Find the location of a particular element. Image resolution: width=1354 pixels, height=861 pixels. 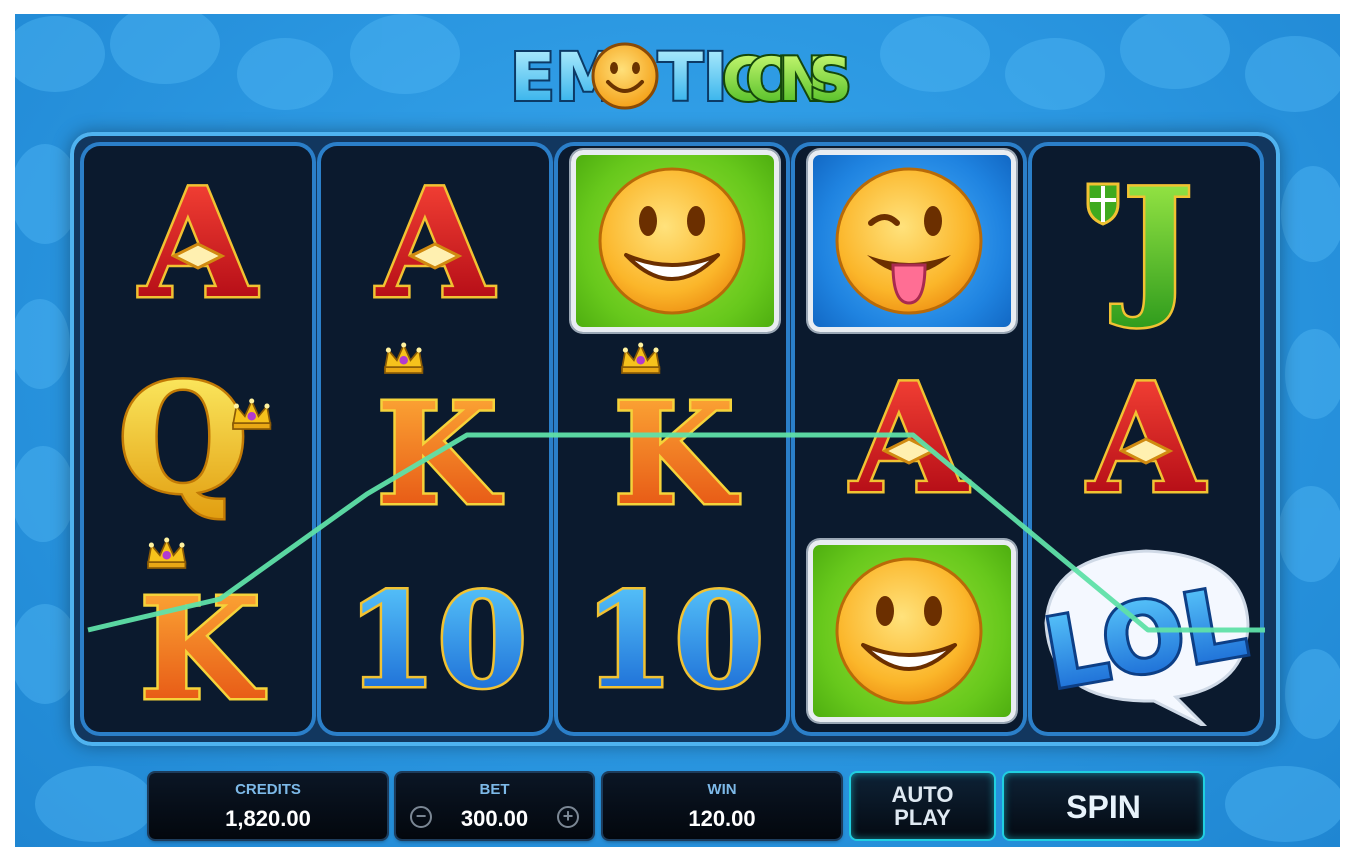

reel-1-symbol-1: A is located at coordinates (198, 241).